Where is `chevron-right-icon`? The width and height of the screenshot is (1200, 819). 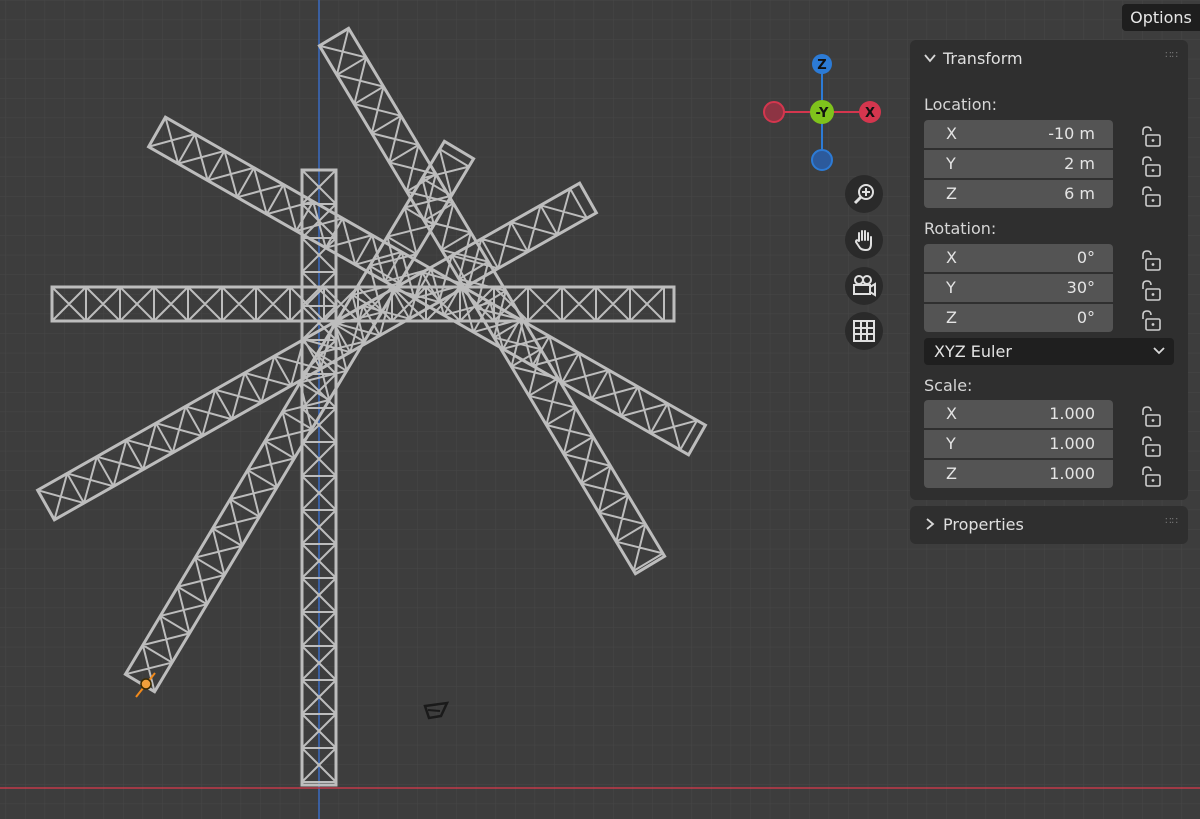
chevron-right-icon is located at coordinates (930, 524).